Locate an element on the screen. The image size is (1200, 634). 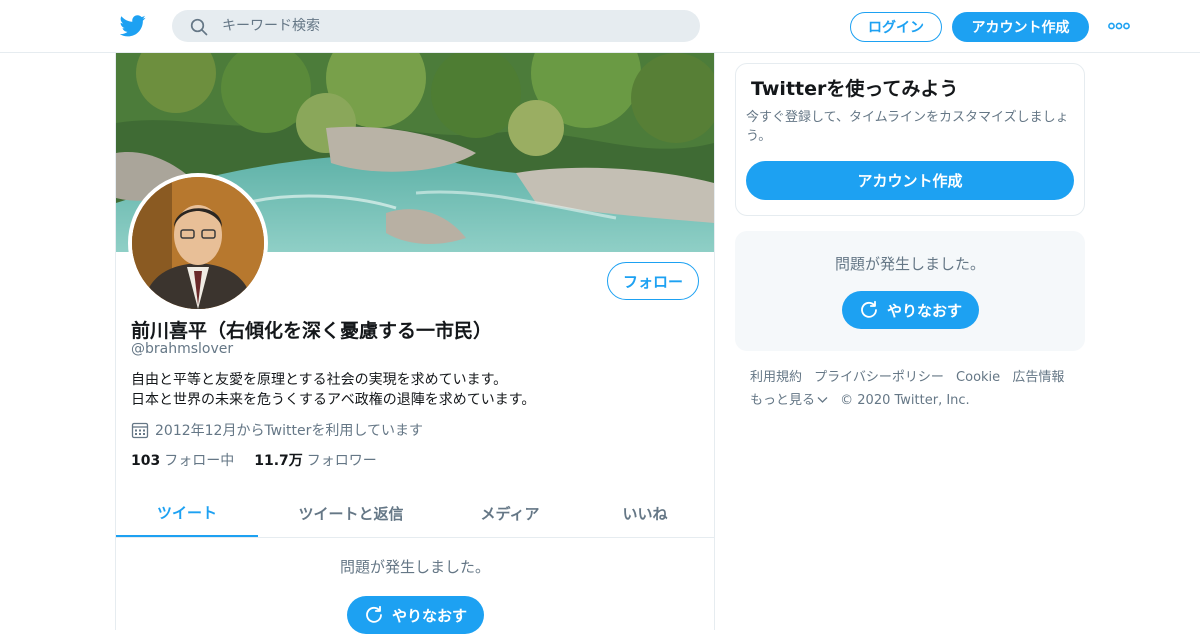
timeline-retry-button: やりなおす is located at coordinates (415, 615).